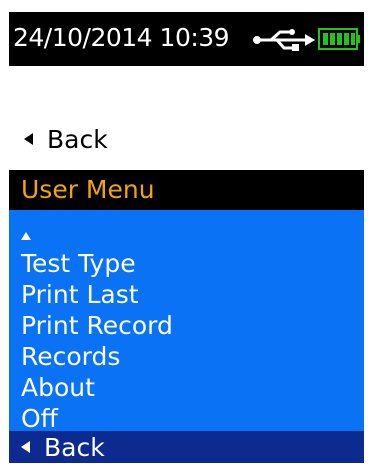  What do you see at coordinates (70, 356) in the screenshot?
I see `menu-item-records: Records` at bounding box center [70, 356].